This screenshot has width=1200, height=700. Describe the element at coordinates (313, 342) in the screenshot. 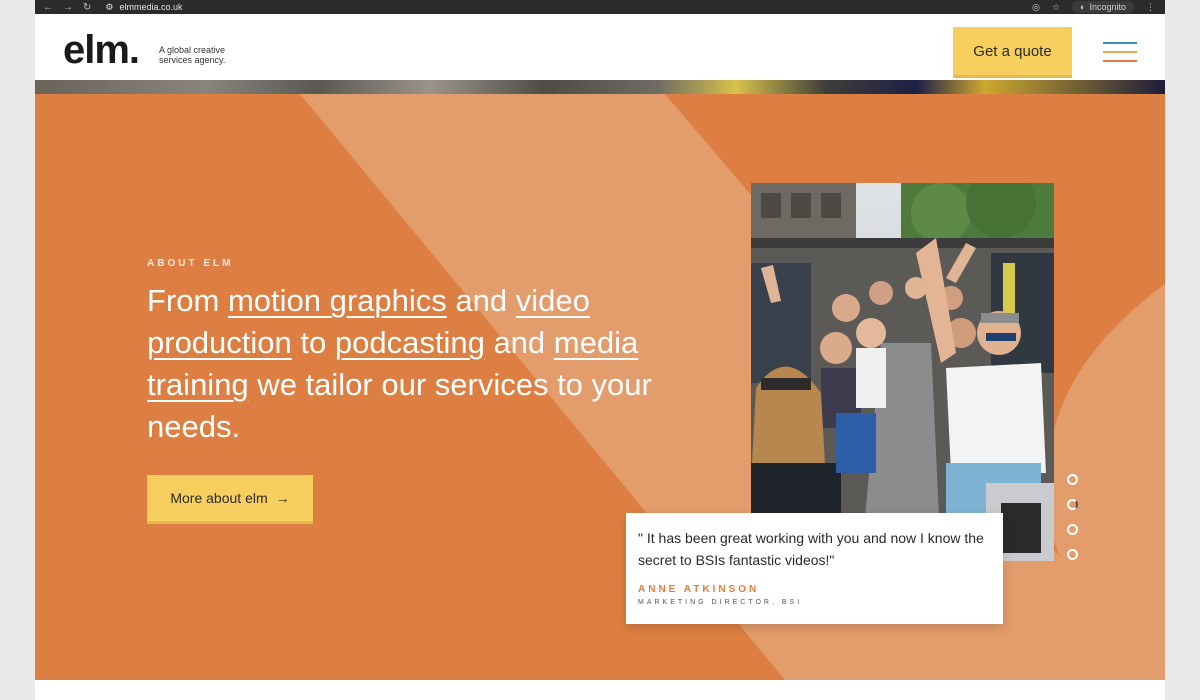

I see `headline-text: to` at that location.